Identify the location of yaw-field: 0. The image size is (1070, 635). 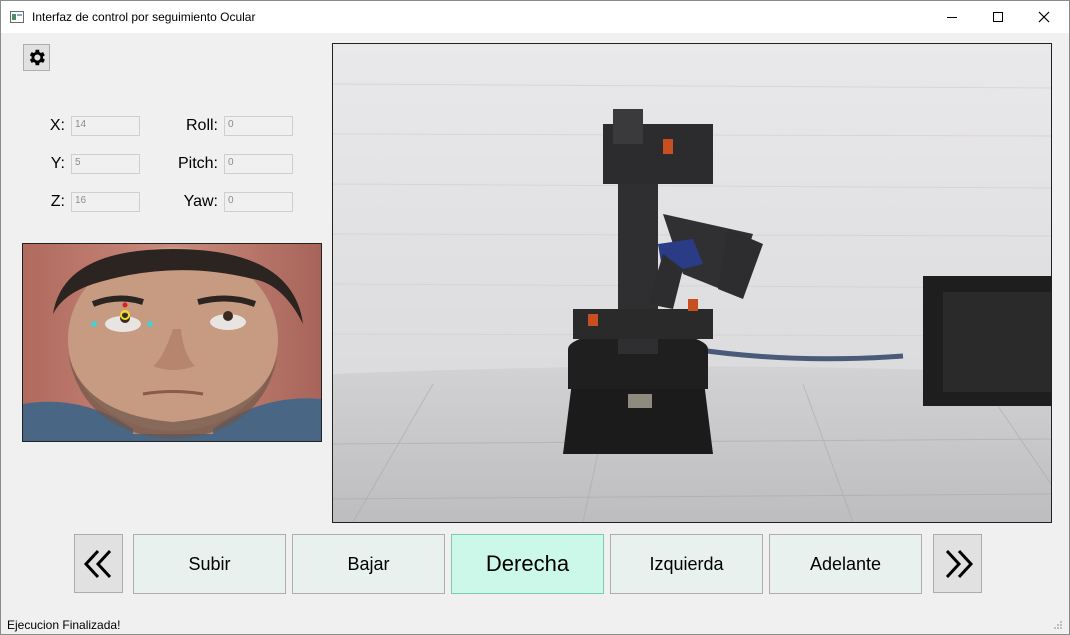
(258, 202).